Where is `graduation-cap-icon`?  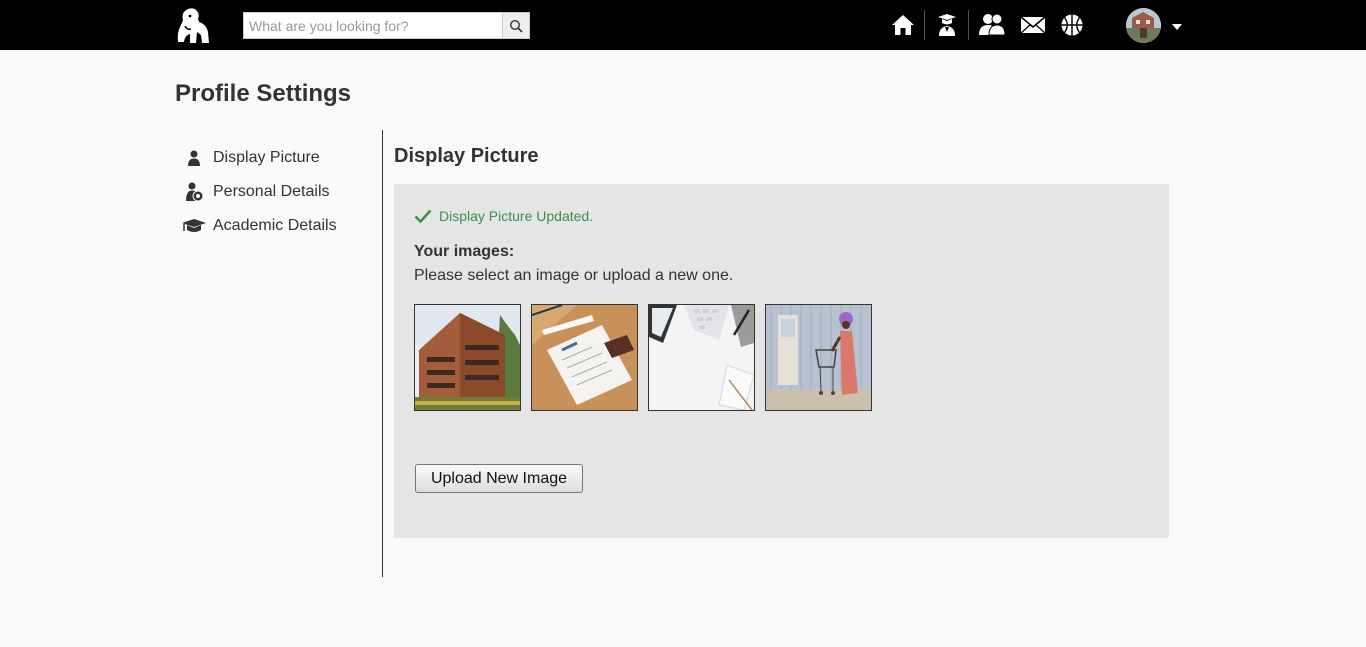
graduation-cap-icon is located at coordinates (194, 226).